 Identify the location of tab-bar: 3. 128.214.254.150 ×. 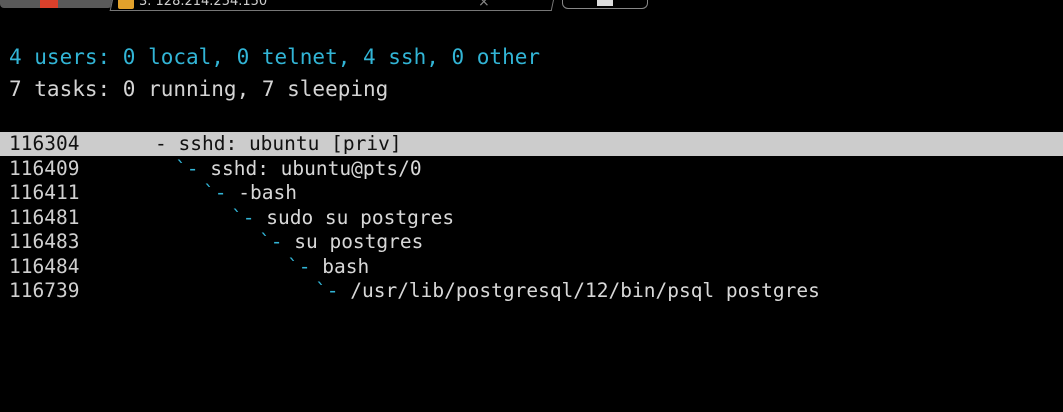
(531, 18).